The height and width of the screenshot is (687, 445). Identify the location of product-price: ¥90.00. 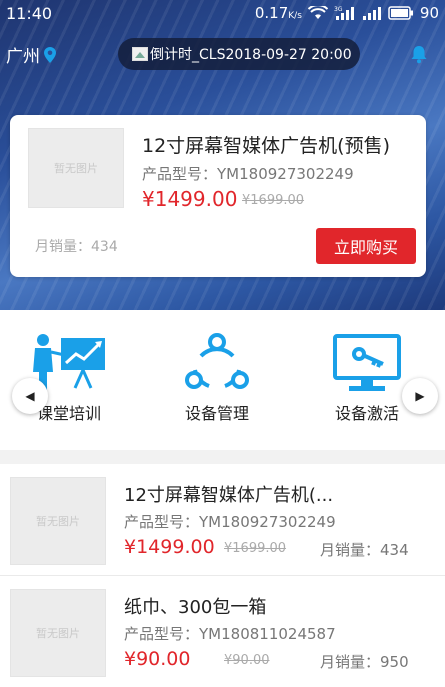
(157, 659).